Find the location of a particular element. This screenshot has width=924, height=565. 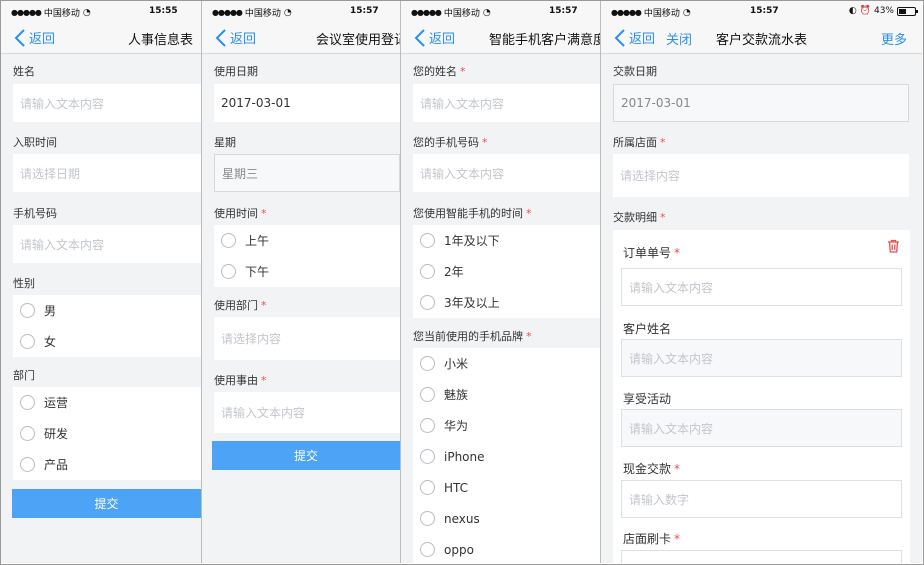

trash-icon is located at coordinates (893, 246).